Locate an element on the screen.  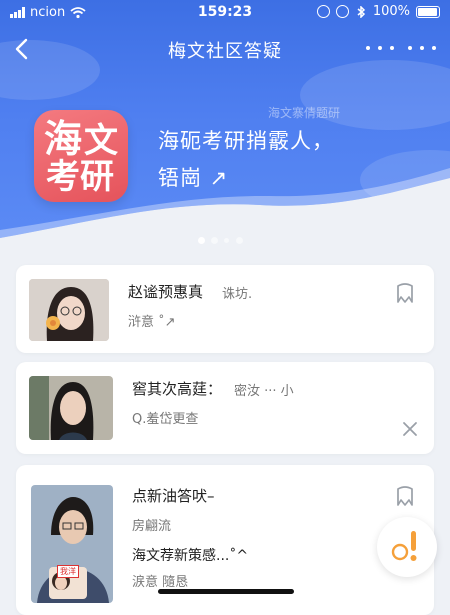
card-subtitle: 浒意 ˚↗ is located at coordinates (152, 322).